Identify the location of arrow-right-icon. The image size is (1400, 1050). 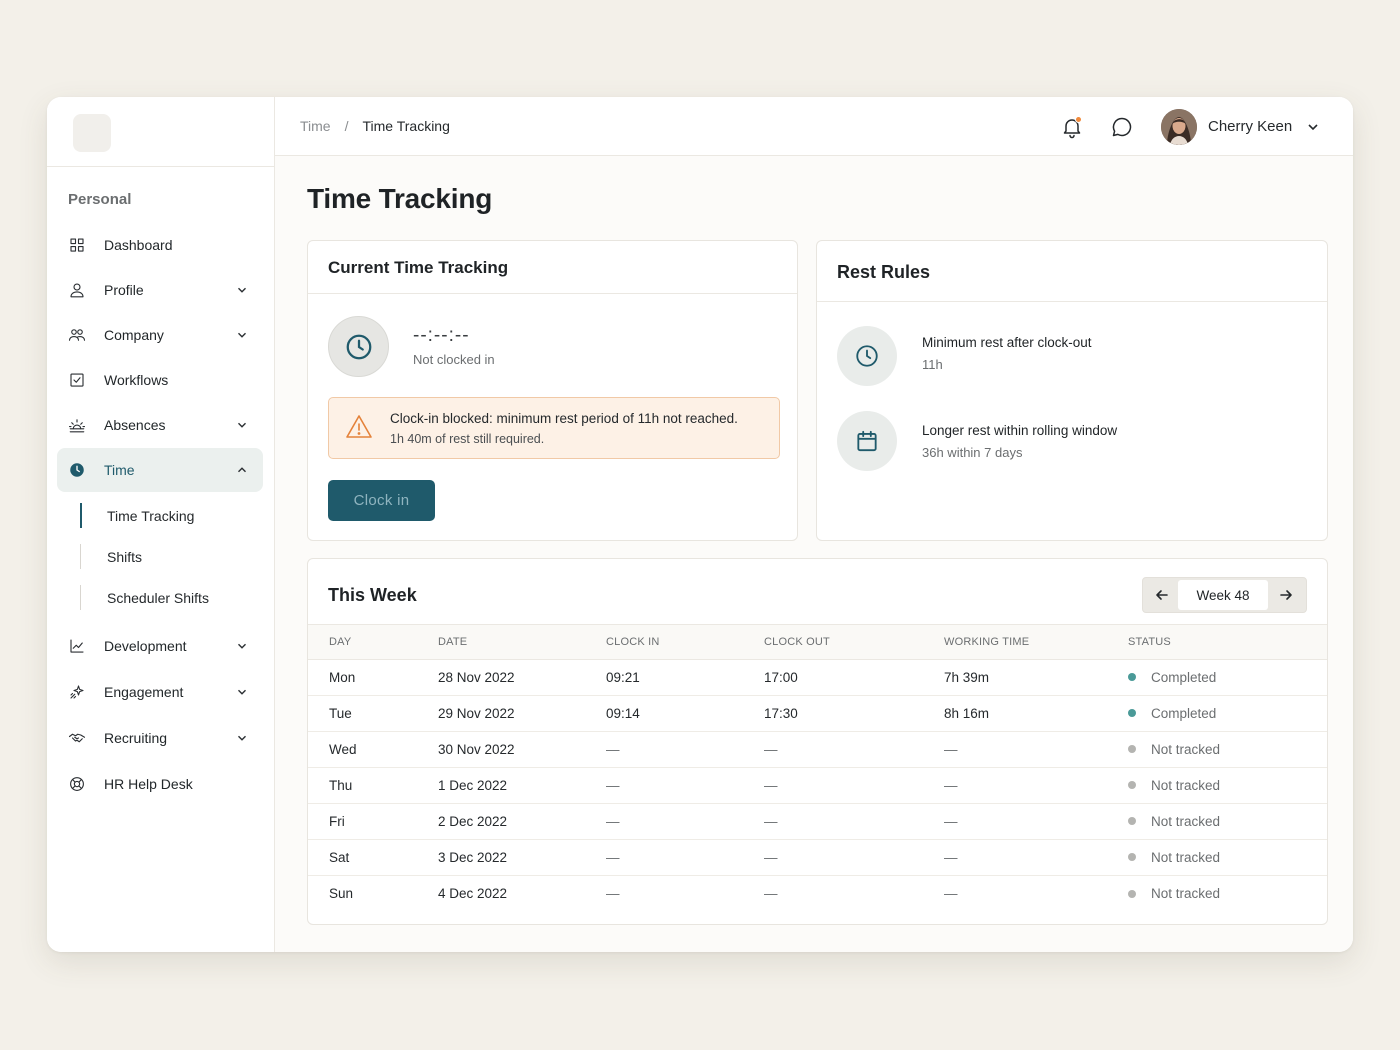
(1286, 595).